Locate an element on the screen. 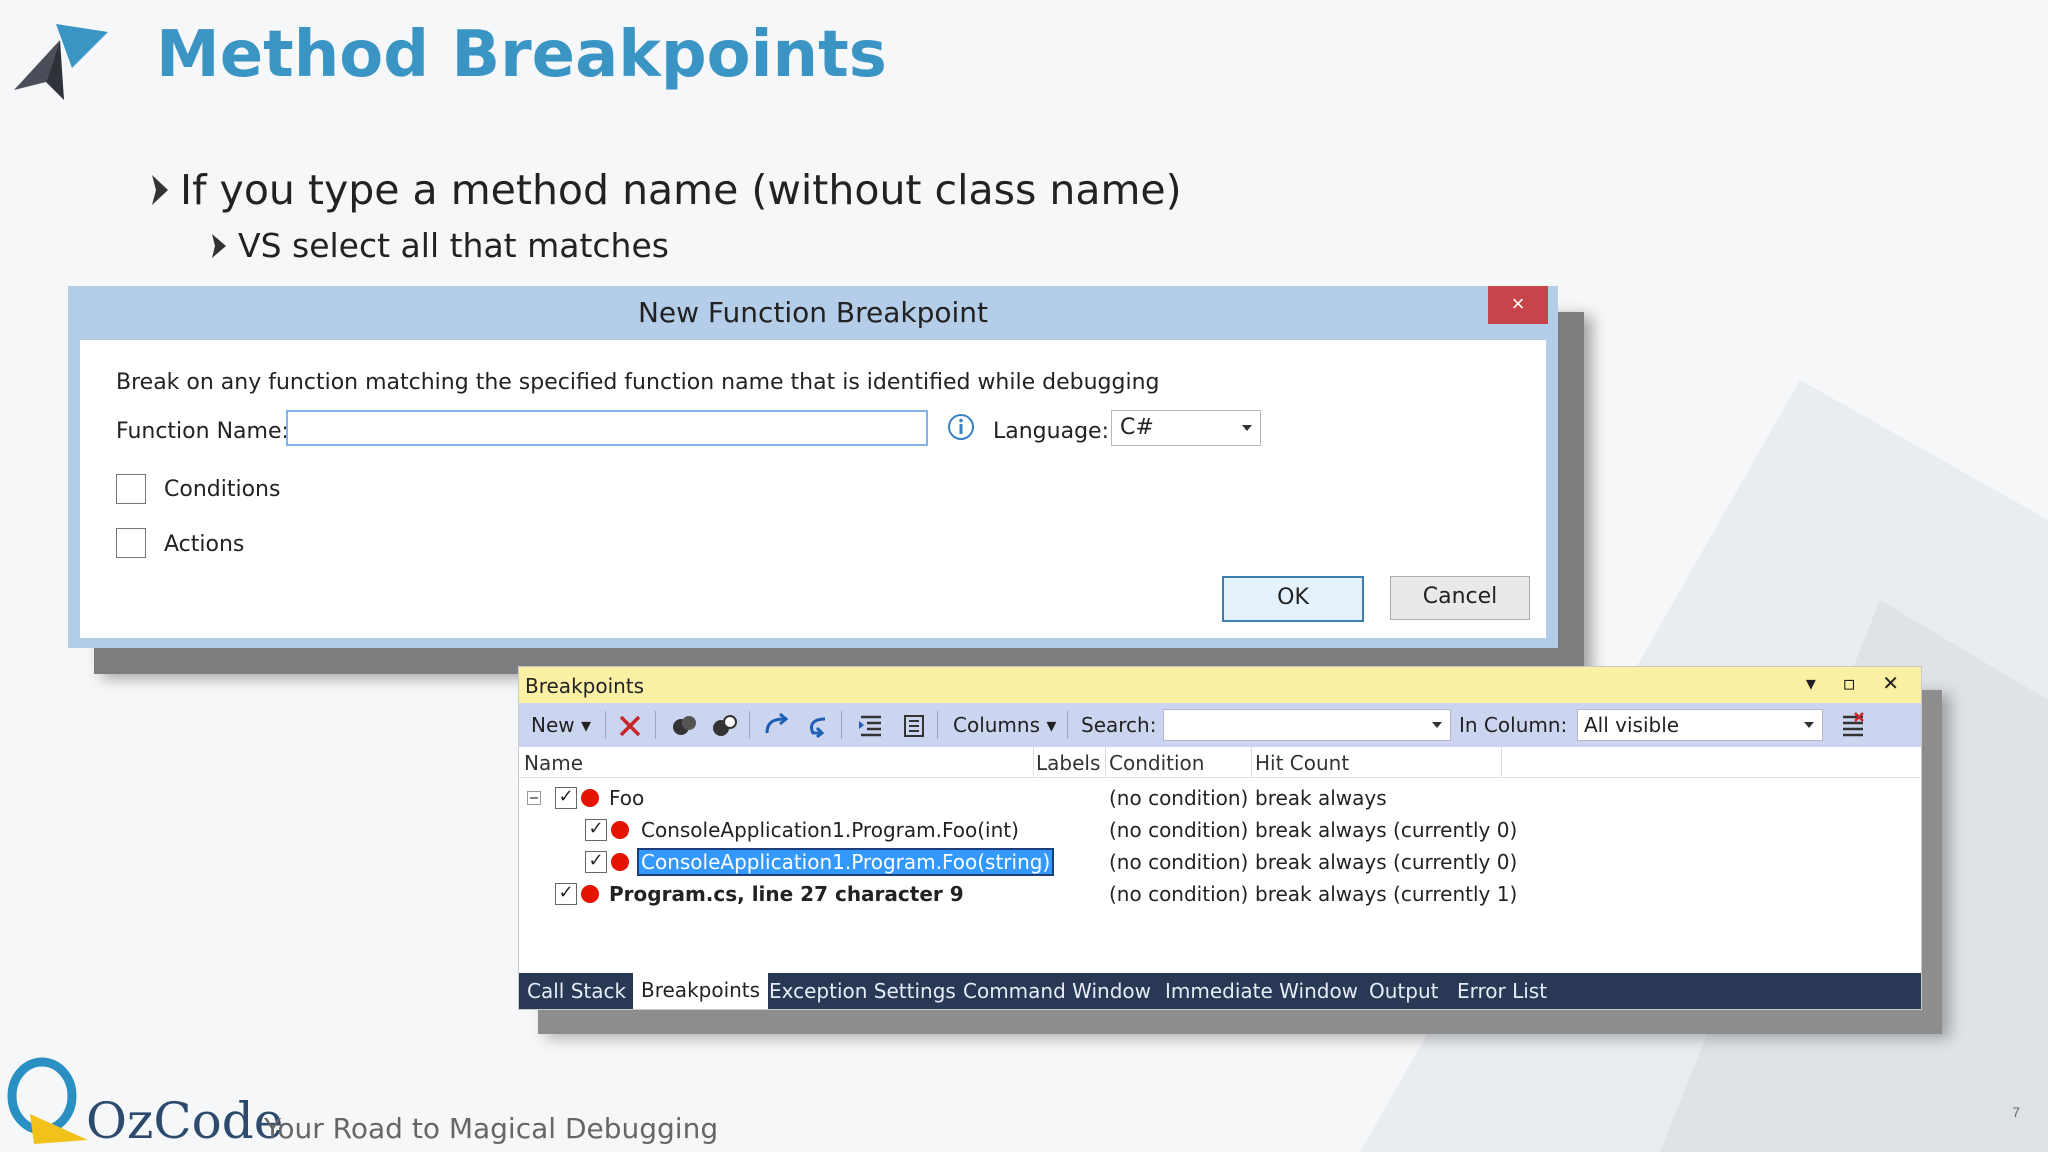  breakpoints-title-bar: Breakpoints ▾ ▫ ✕ is located at coordinates (1220, 685).